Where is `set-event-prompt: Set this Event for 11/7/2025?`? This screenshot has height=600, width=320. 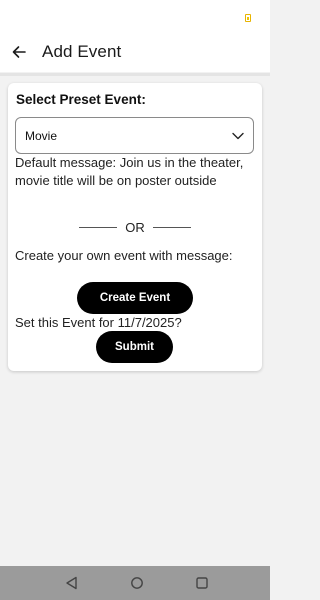
set-event-prompt: Set this Event for 11/7/2025? is located at coordinates (98, 322).